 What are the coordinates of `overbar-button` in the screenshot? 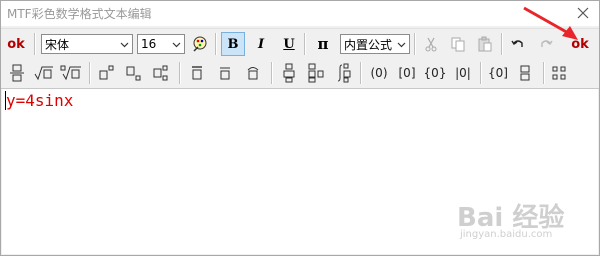 It's located at (197, 73).